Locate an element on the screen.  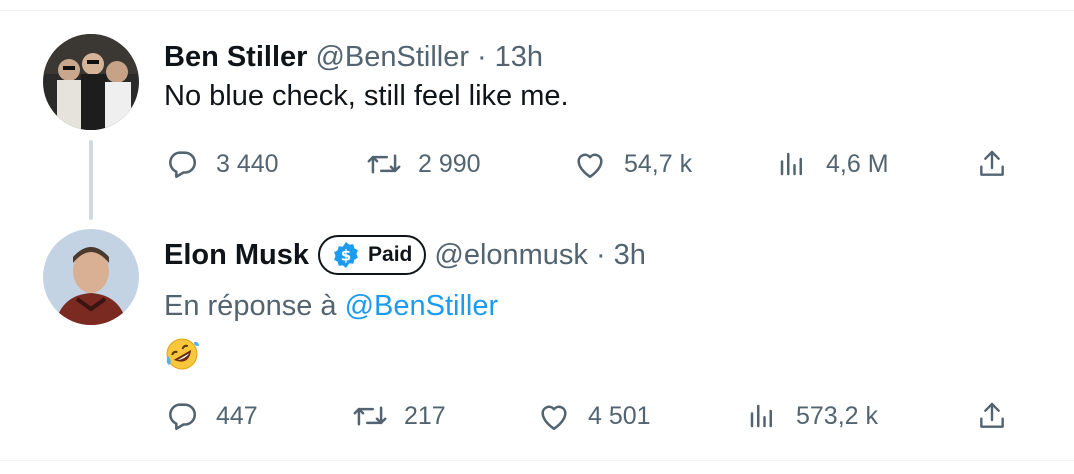
like-count: 4 501 is located at coordinates (619, 415).